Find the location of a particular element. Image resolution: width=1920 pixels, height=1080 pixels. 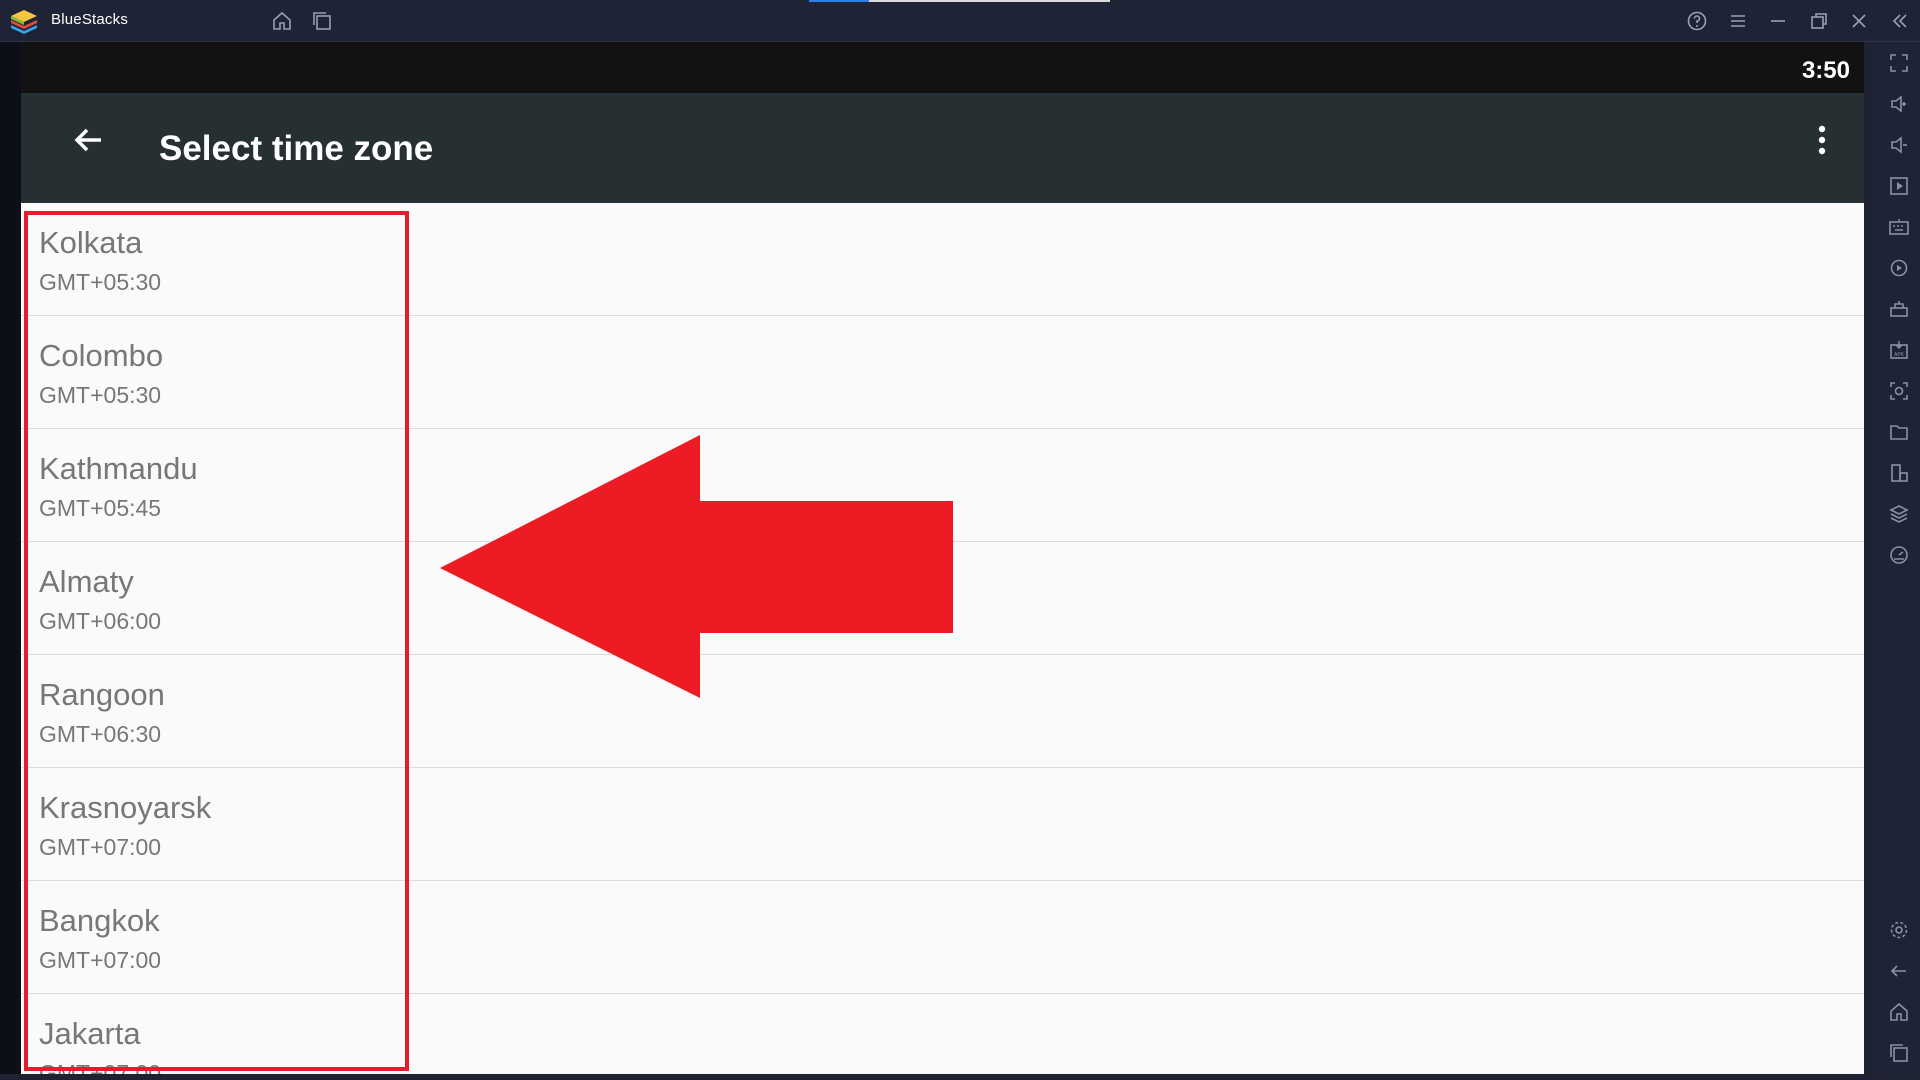

rotate-icon is located at coordinates (1899, 268).